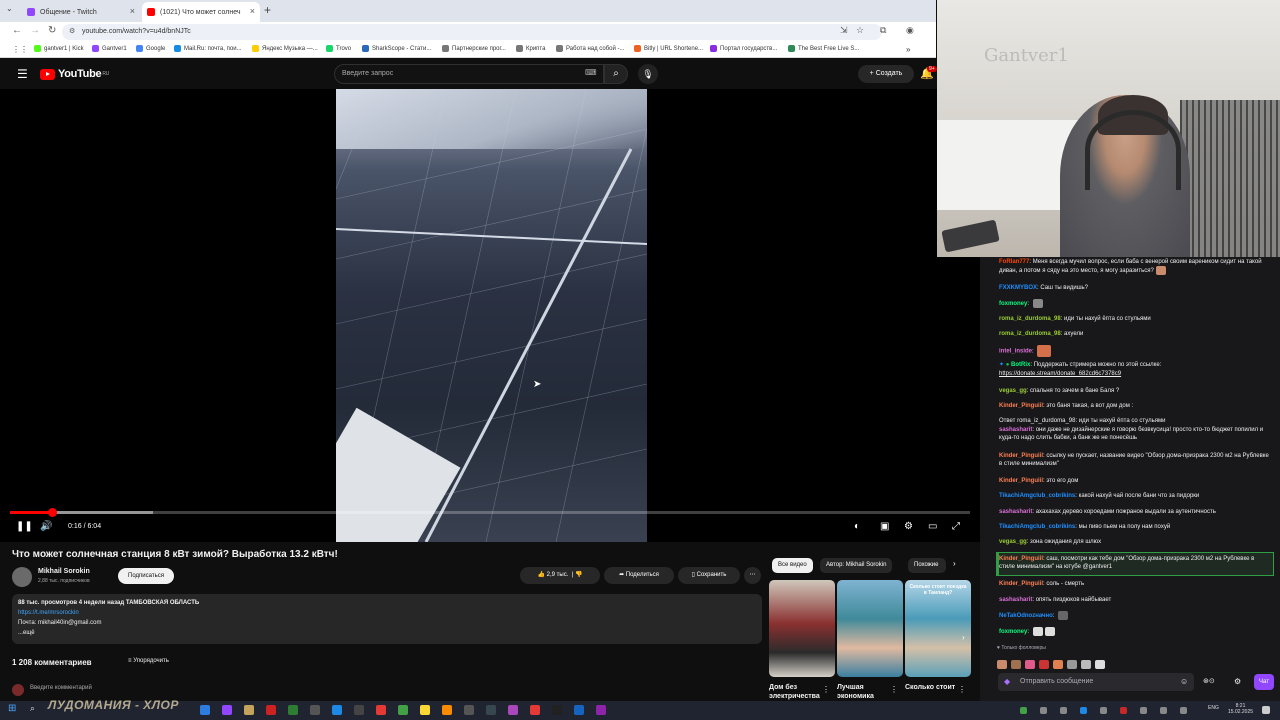 The width and height of the screenshot is (1280, 720). Describe the element at coordinates (956, 526) in the screenshot. I see `fullscreen-icon: ⤢` at that location.